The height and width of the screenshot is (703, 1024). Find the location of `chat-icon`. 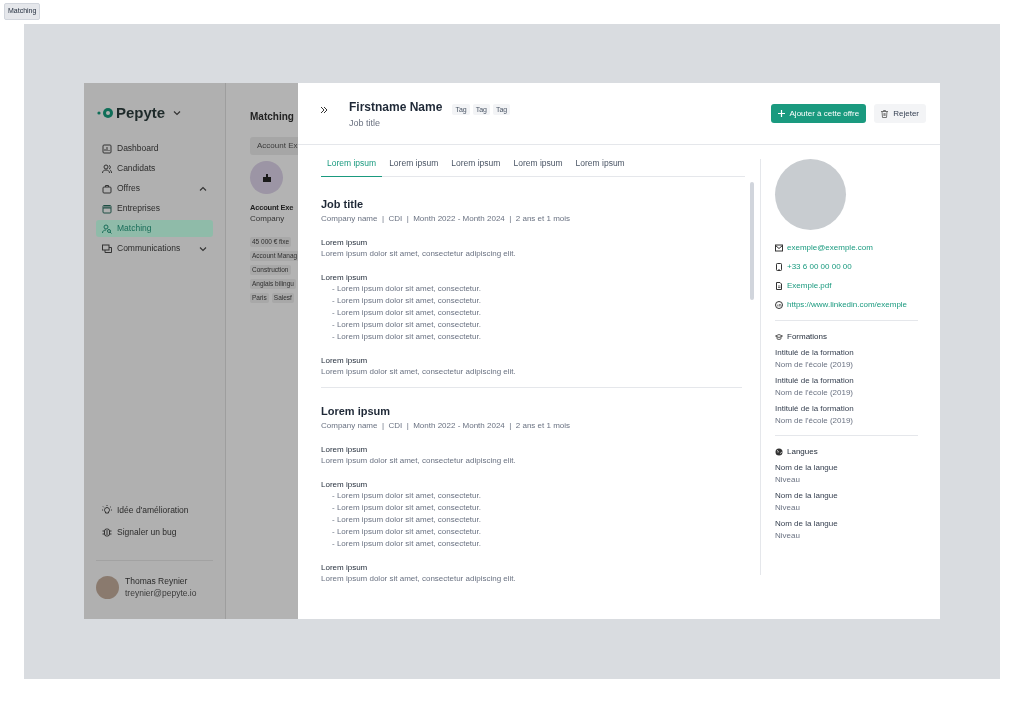

chat-icon is located at coordinates (107, 248).